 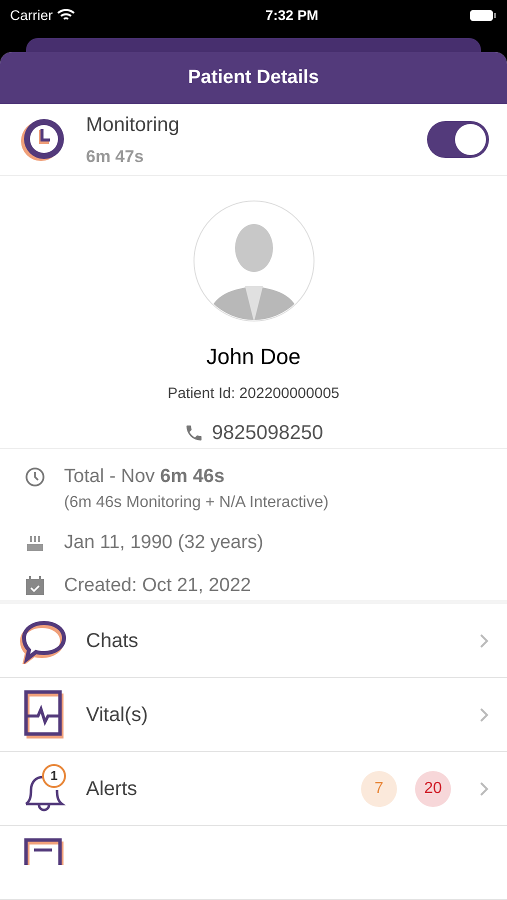 What do you see at coordinates (145, 476) in the screenshot?
I see `info-text: Total - Nov 6m 46s` at bounding box center [145, 476].